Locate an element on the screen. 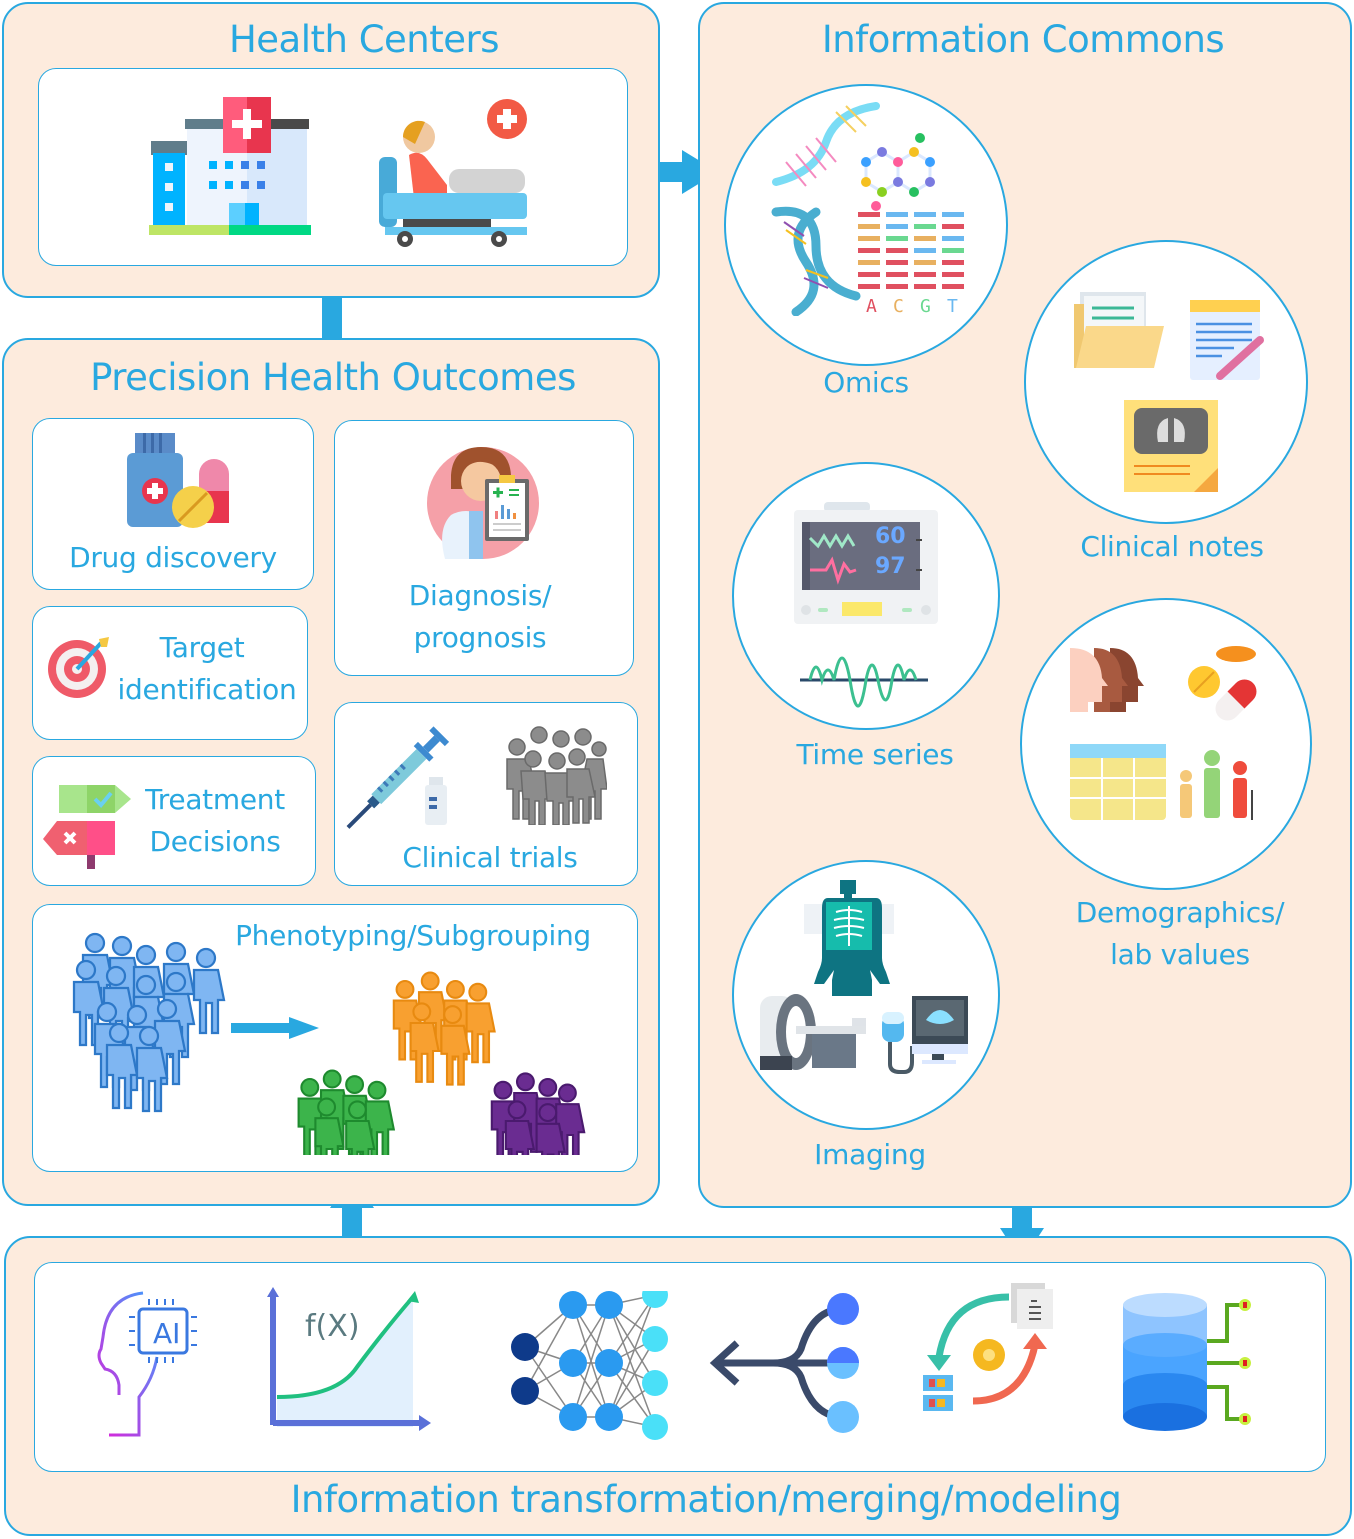 The height and width of the screenshot is (1539, 1354). clinical-trials-card: Clinical trials is located at coordinates (486, 794).